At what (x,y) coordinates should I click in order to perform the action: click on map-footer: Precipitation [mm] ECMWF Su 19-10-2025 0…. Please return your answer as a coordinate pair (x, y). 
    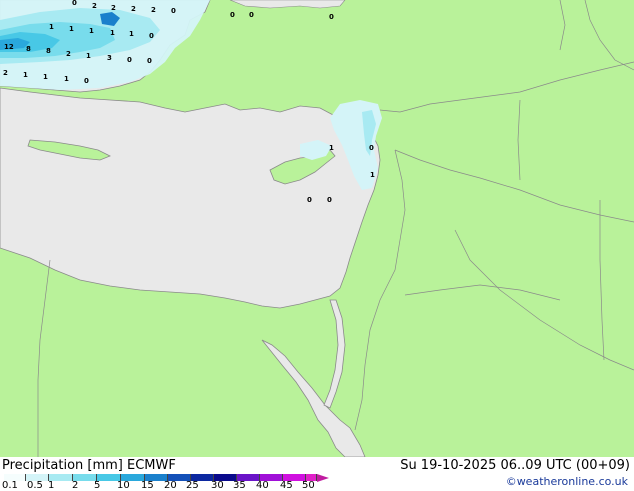
    Looking at the image, I should click on (317, 474).